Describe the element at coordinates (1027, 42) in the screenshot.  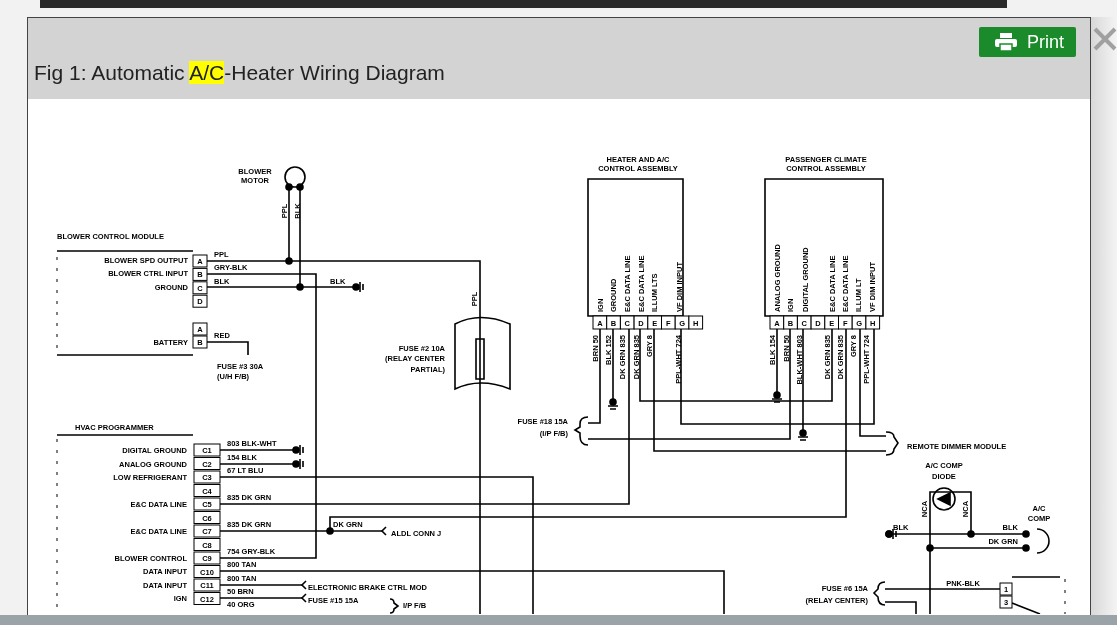
I see `print-button: Print` at that location.